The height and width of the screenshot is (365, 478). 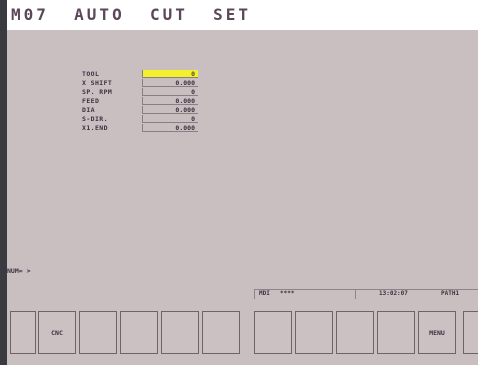 What do you see at coordinates (18, 271) in the screenshot?
I see `input-prompt: NUM= >` at bounding box center [18, 271].